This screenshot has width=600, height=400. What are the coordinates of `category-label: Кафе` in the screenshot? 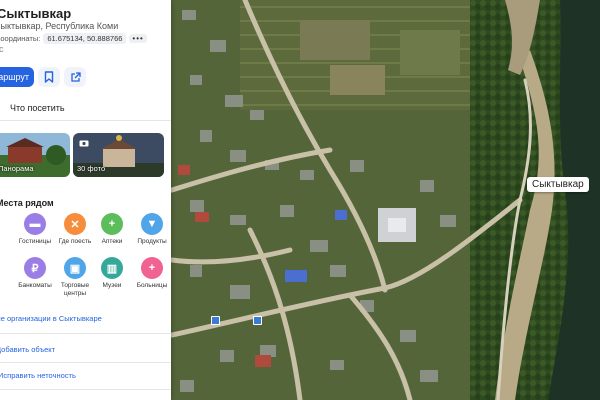 It's located at (1, 242).